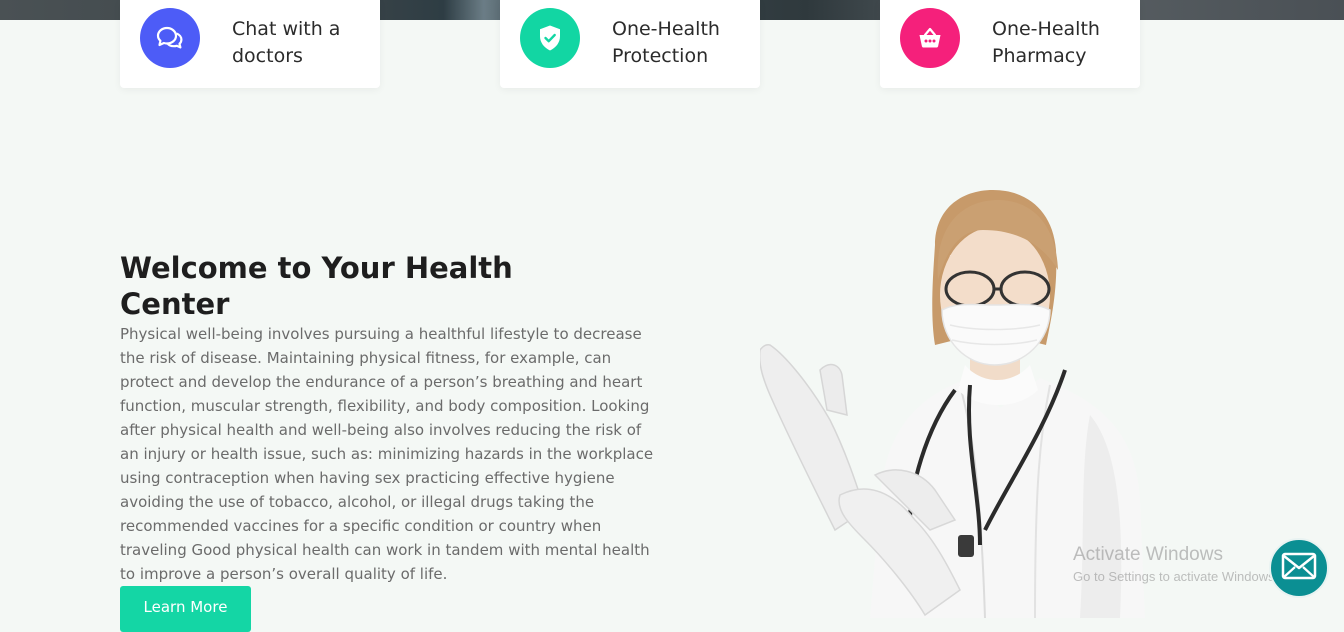 The height and width of the screenshot is (632, 1344). What do you see at coordinates (550, 38) in the screenshot?
I see `shield-check-icon` at bounding box center [550, 38].